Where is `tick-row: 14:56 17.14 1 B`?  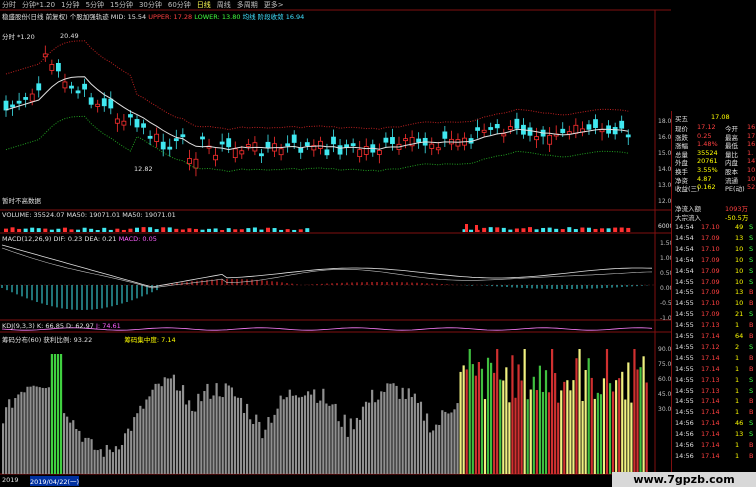 tick-row: 14:56 17.14 1 B is located at coordinates (714, 456).